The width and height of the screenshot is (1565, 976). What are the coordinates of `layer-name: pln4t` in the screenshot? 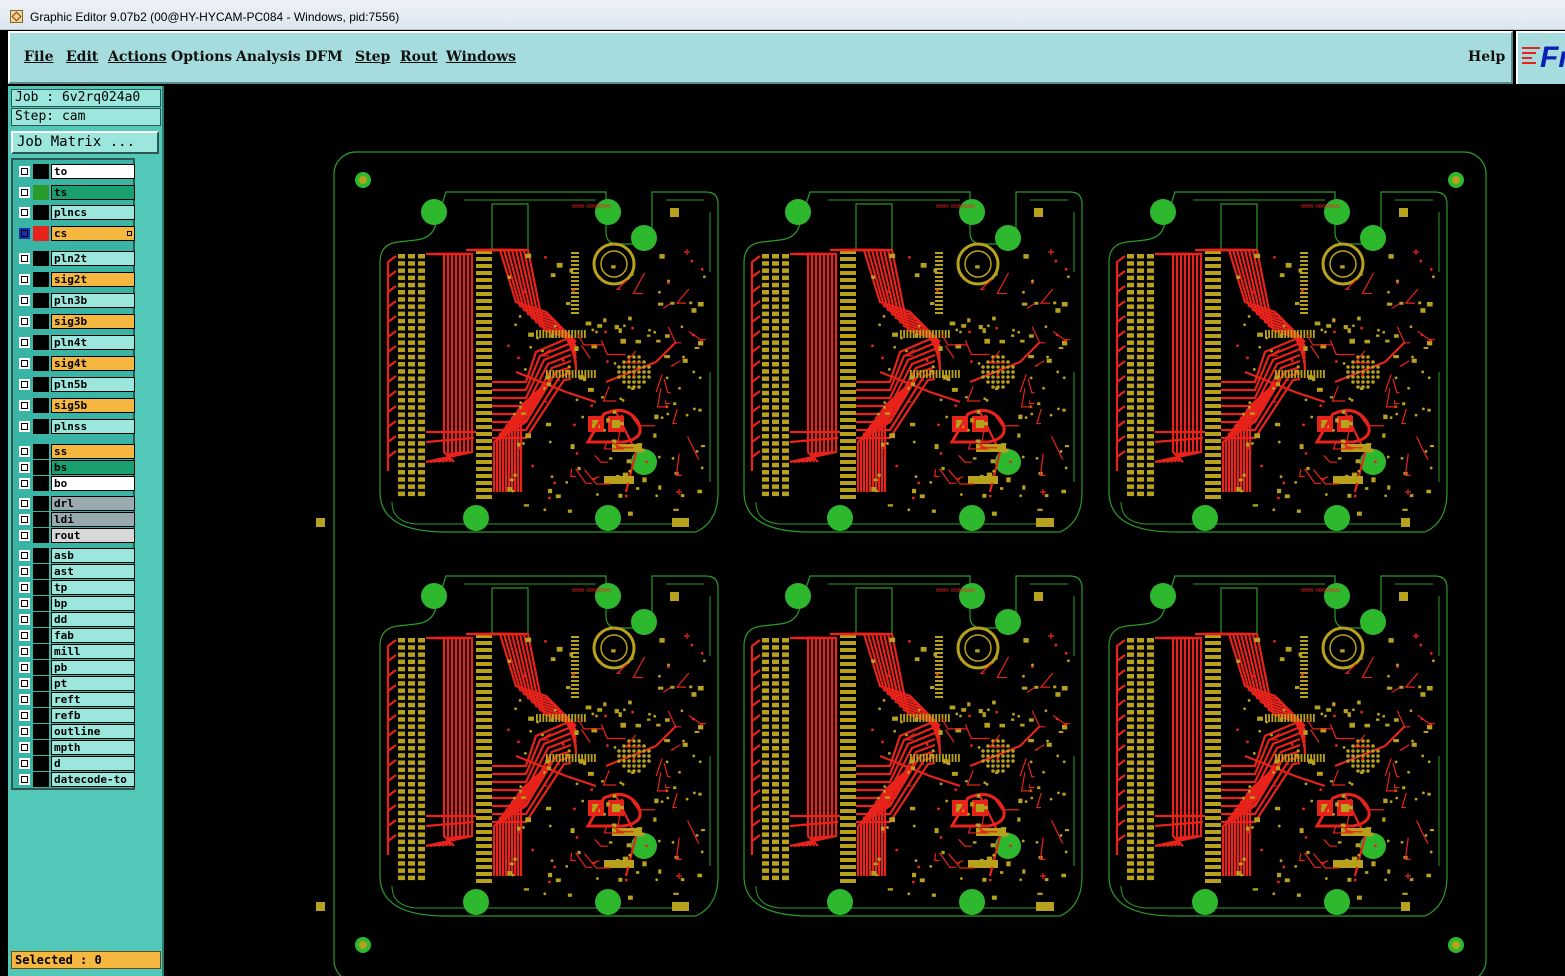 It's located at (93, 342).